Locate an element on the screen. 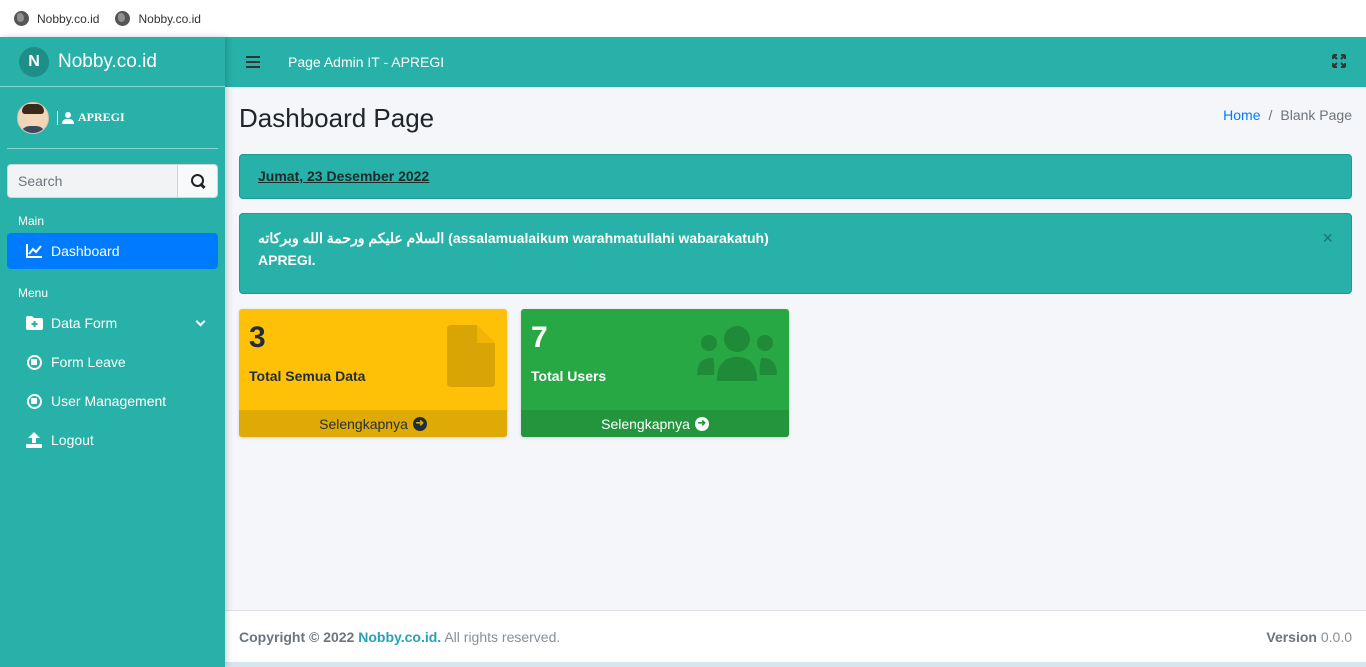 The image size is (1366, 667). page-title: Dashboard Page is located at coordinates (337, 118).